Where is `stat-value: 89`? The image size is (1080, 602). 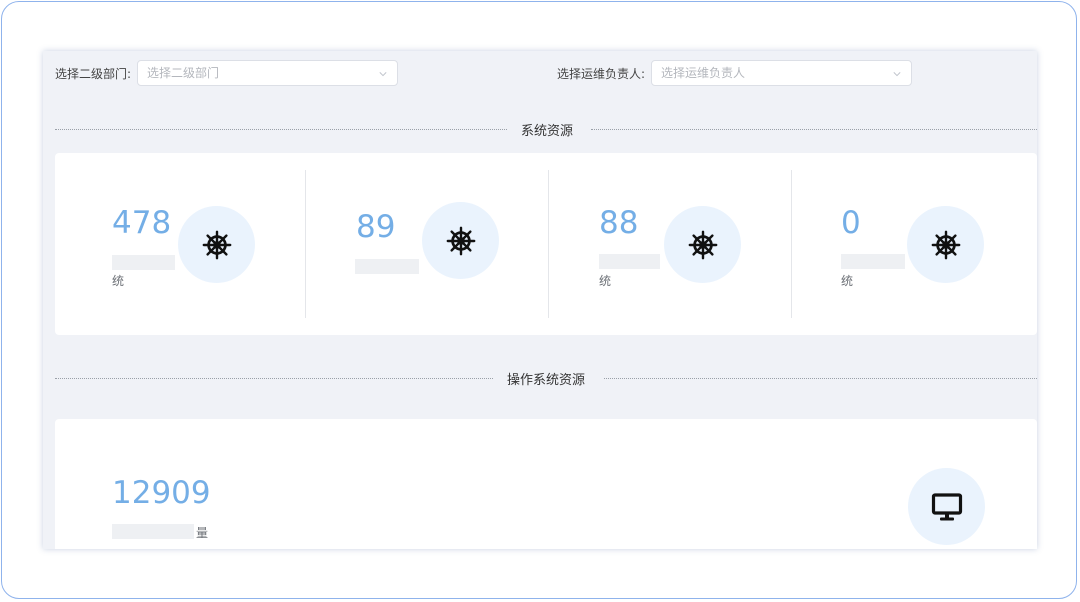
stat-value: 89 is located at coordinates (376, 227).